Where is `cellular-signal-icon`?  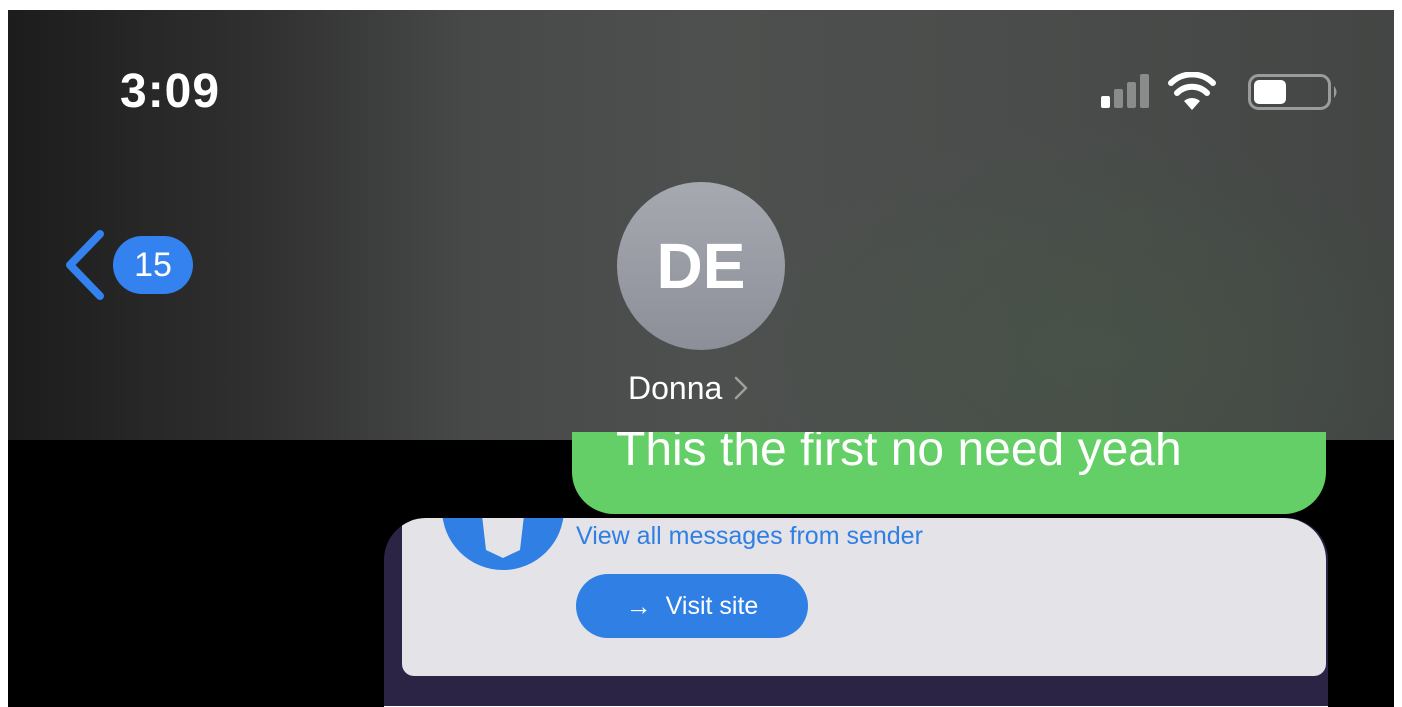
cellular-signal-icon is located at coordinates (1125, 91).